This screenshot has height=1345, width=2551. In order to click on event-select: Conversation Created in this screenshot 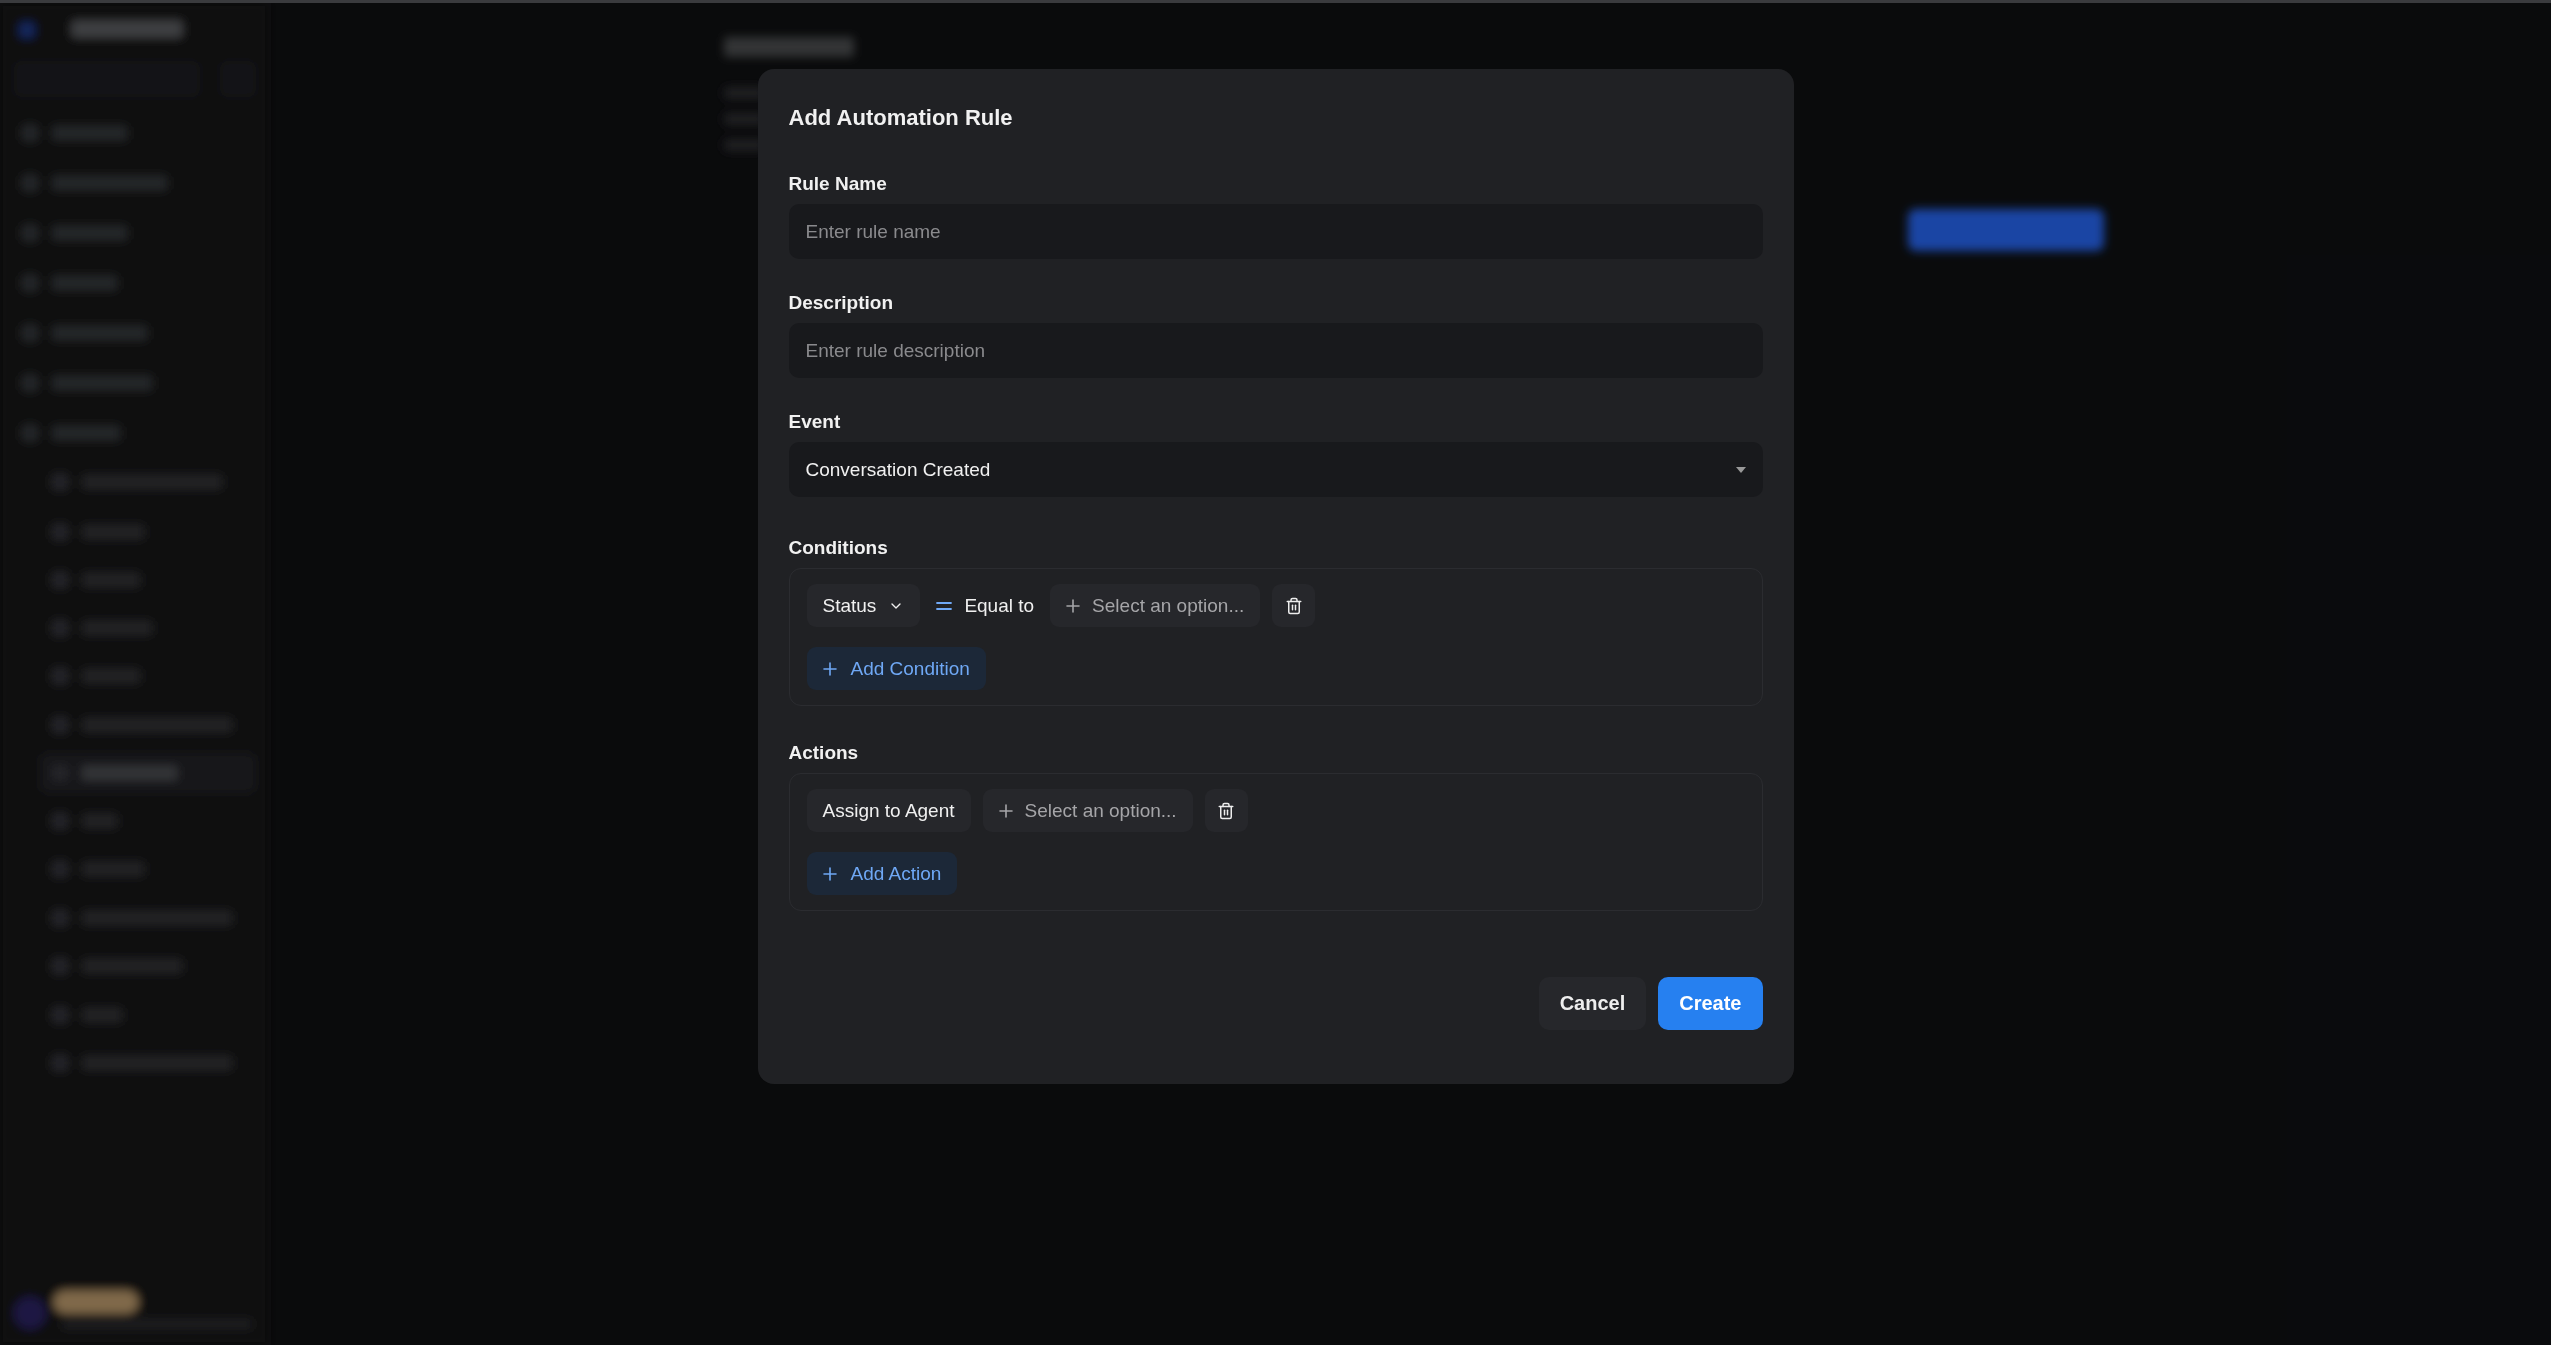, I will do `click(1275, 469)`.